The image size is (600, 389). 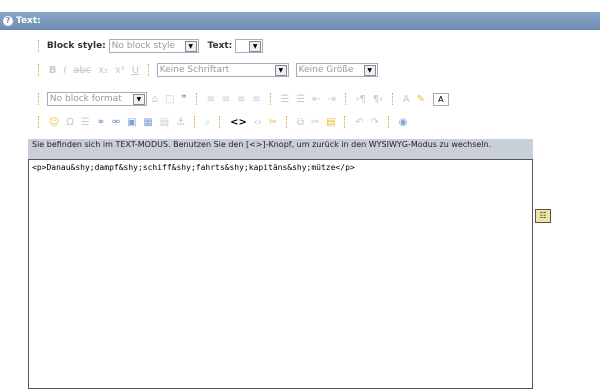 What do you see at coordinates (85, 99) in the screenshot?
I see `block-format-value: No block format` at bounding box center [85, 99].